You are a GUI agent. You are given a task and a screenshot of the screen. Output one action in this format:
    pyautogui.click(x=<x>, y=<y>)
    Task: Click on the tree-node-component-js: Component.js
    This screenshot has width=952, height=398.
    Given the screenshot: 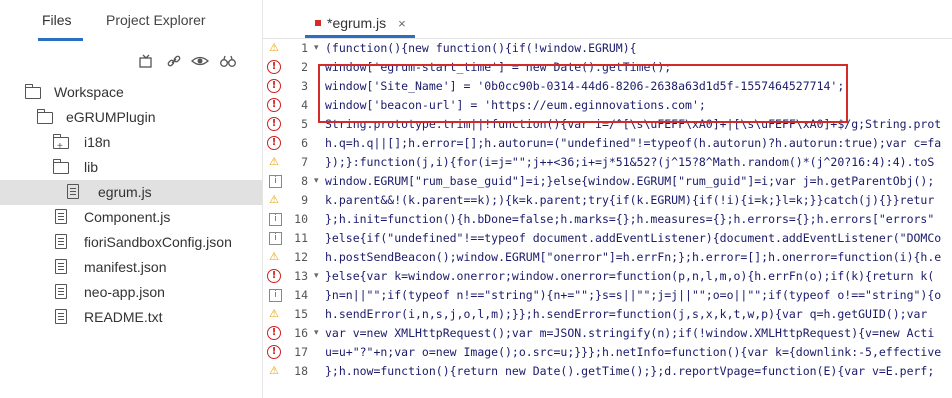 What is the action you would take?
    pyautogui.click(x=131, y=217)
    